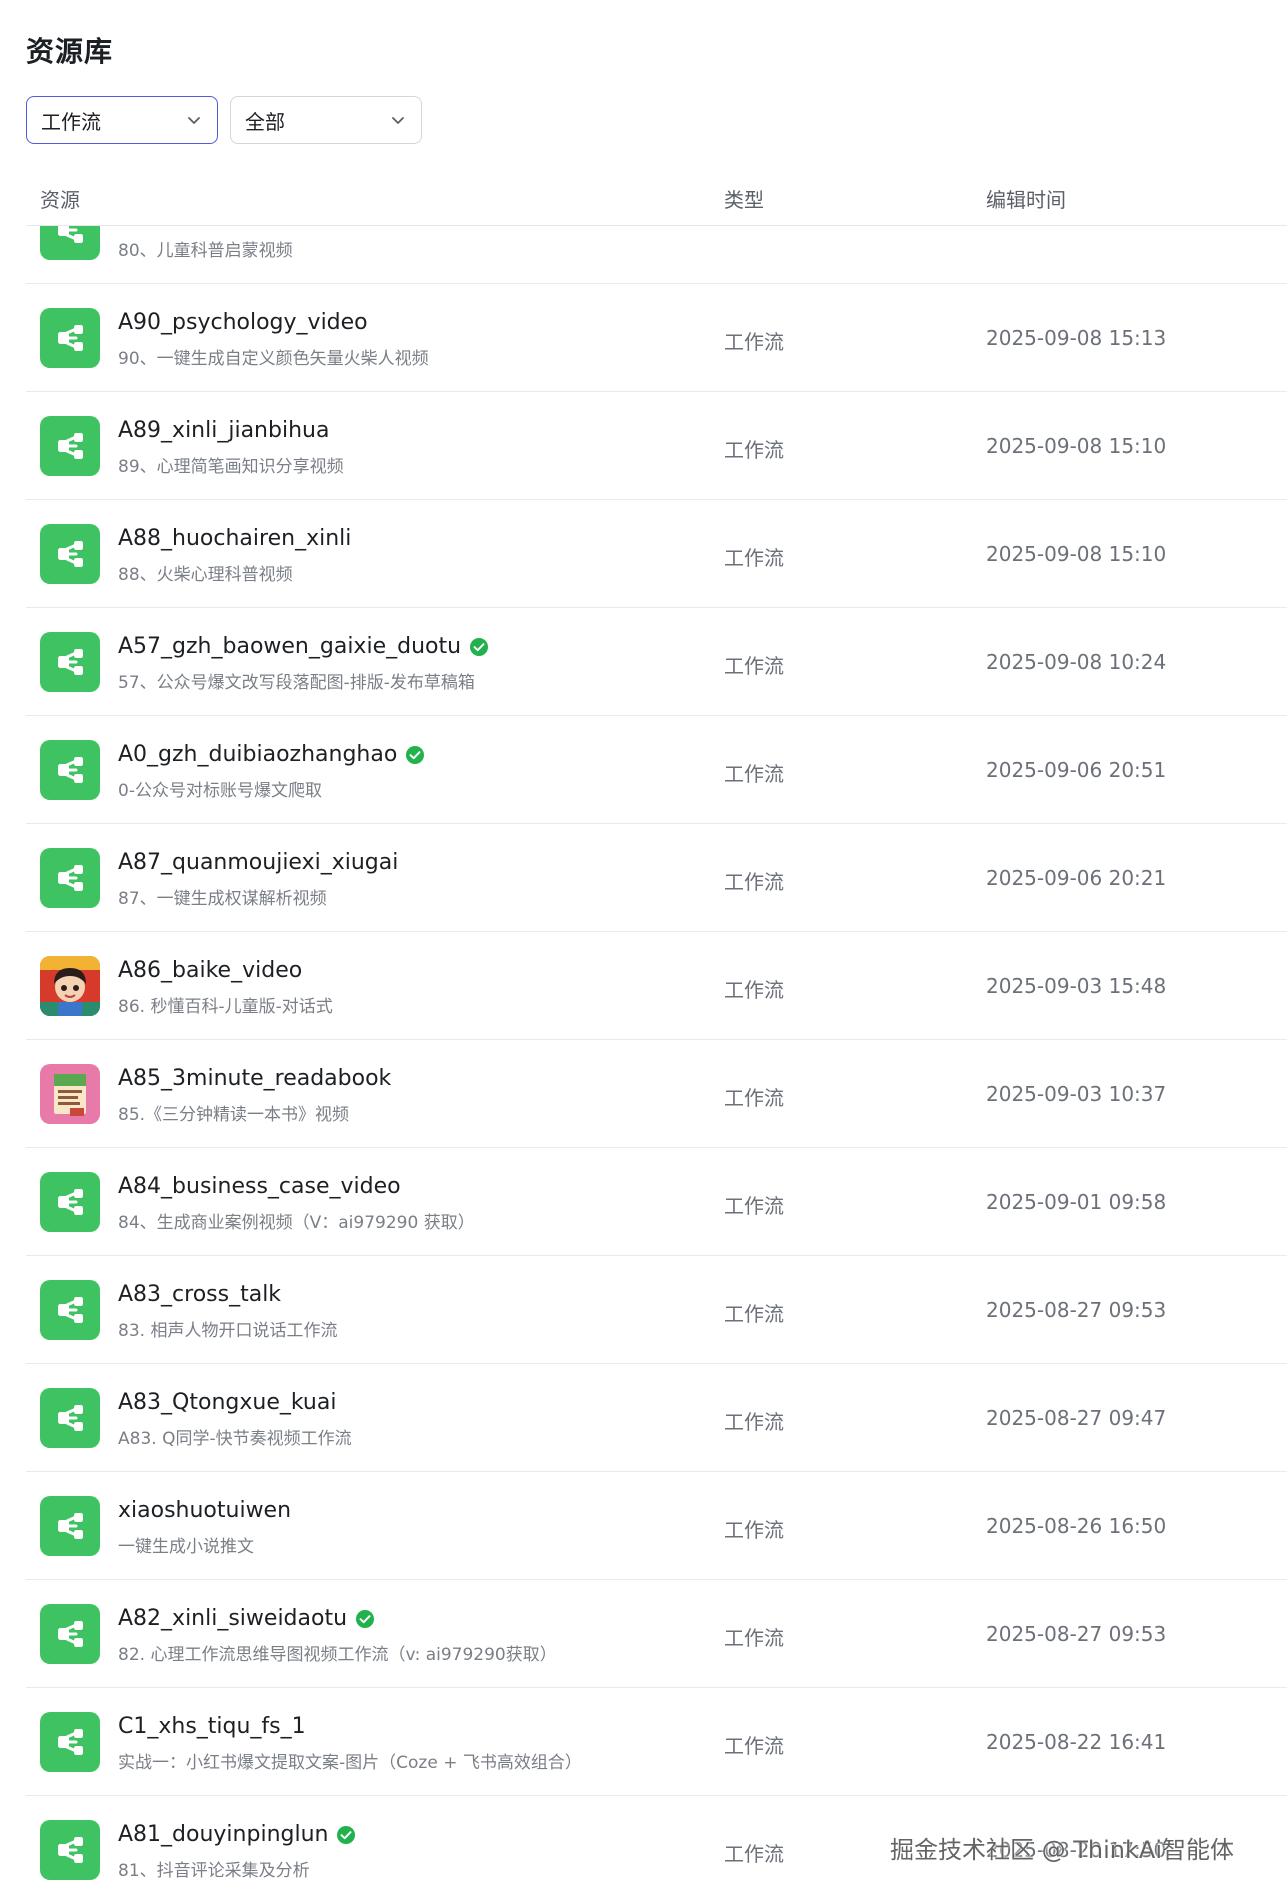  Describe the element at coordinates (296, 1223) in the screenshot. I see `resource-description: 84、生成商业案例视频（V：ai979290 获取）` at that location.